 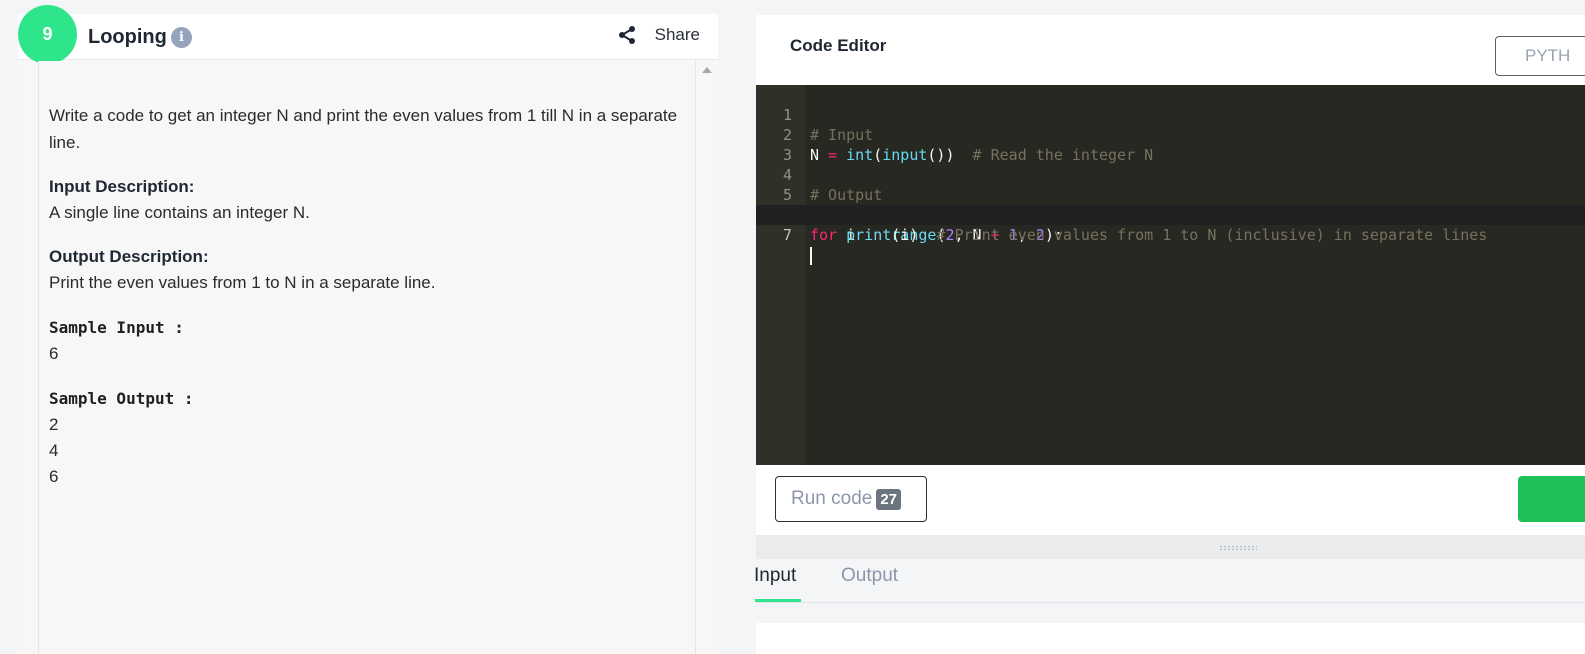 I want to click on code-line: 1 # Input, so click(x=1170, y=114).